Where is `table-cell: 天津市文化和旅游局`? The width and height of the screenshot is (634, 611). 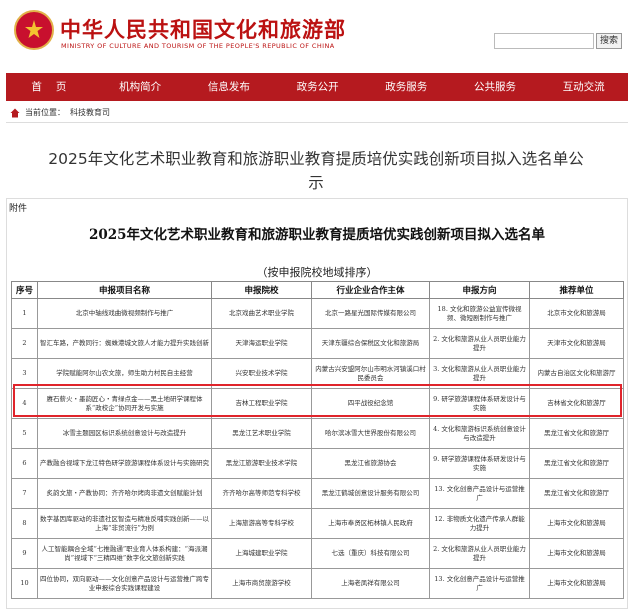
table-cell: 天津市文化和旅游局 is located at coordinates (576, 343).